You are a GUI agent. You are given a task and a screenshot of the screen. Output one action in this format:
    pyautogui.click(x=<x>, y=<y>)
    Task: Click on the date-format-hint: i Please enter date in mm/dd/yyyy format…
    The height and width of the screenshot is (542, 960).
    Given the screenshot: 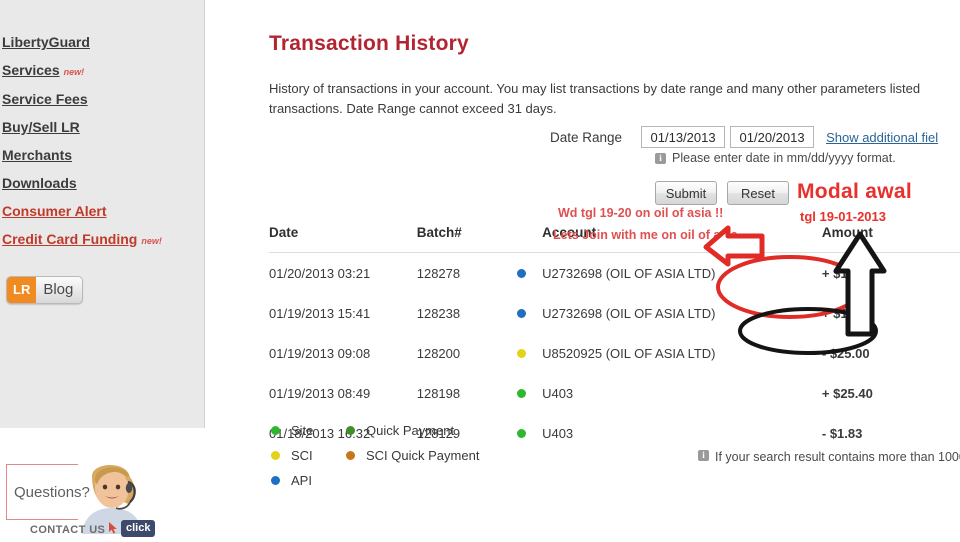 What is the action you would take?
    pyautogui.click(x=775, y=158)
    